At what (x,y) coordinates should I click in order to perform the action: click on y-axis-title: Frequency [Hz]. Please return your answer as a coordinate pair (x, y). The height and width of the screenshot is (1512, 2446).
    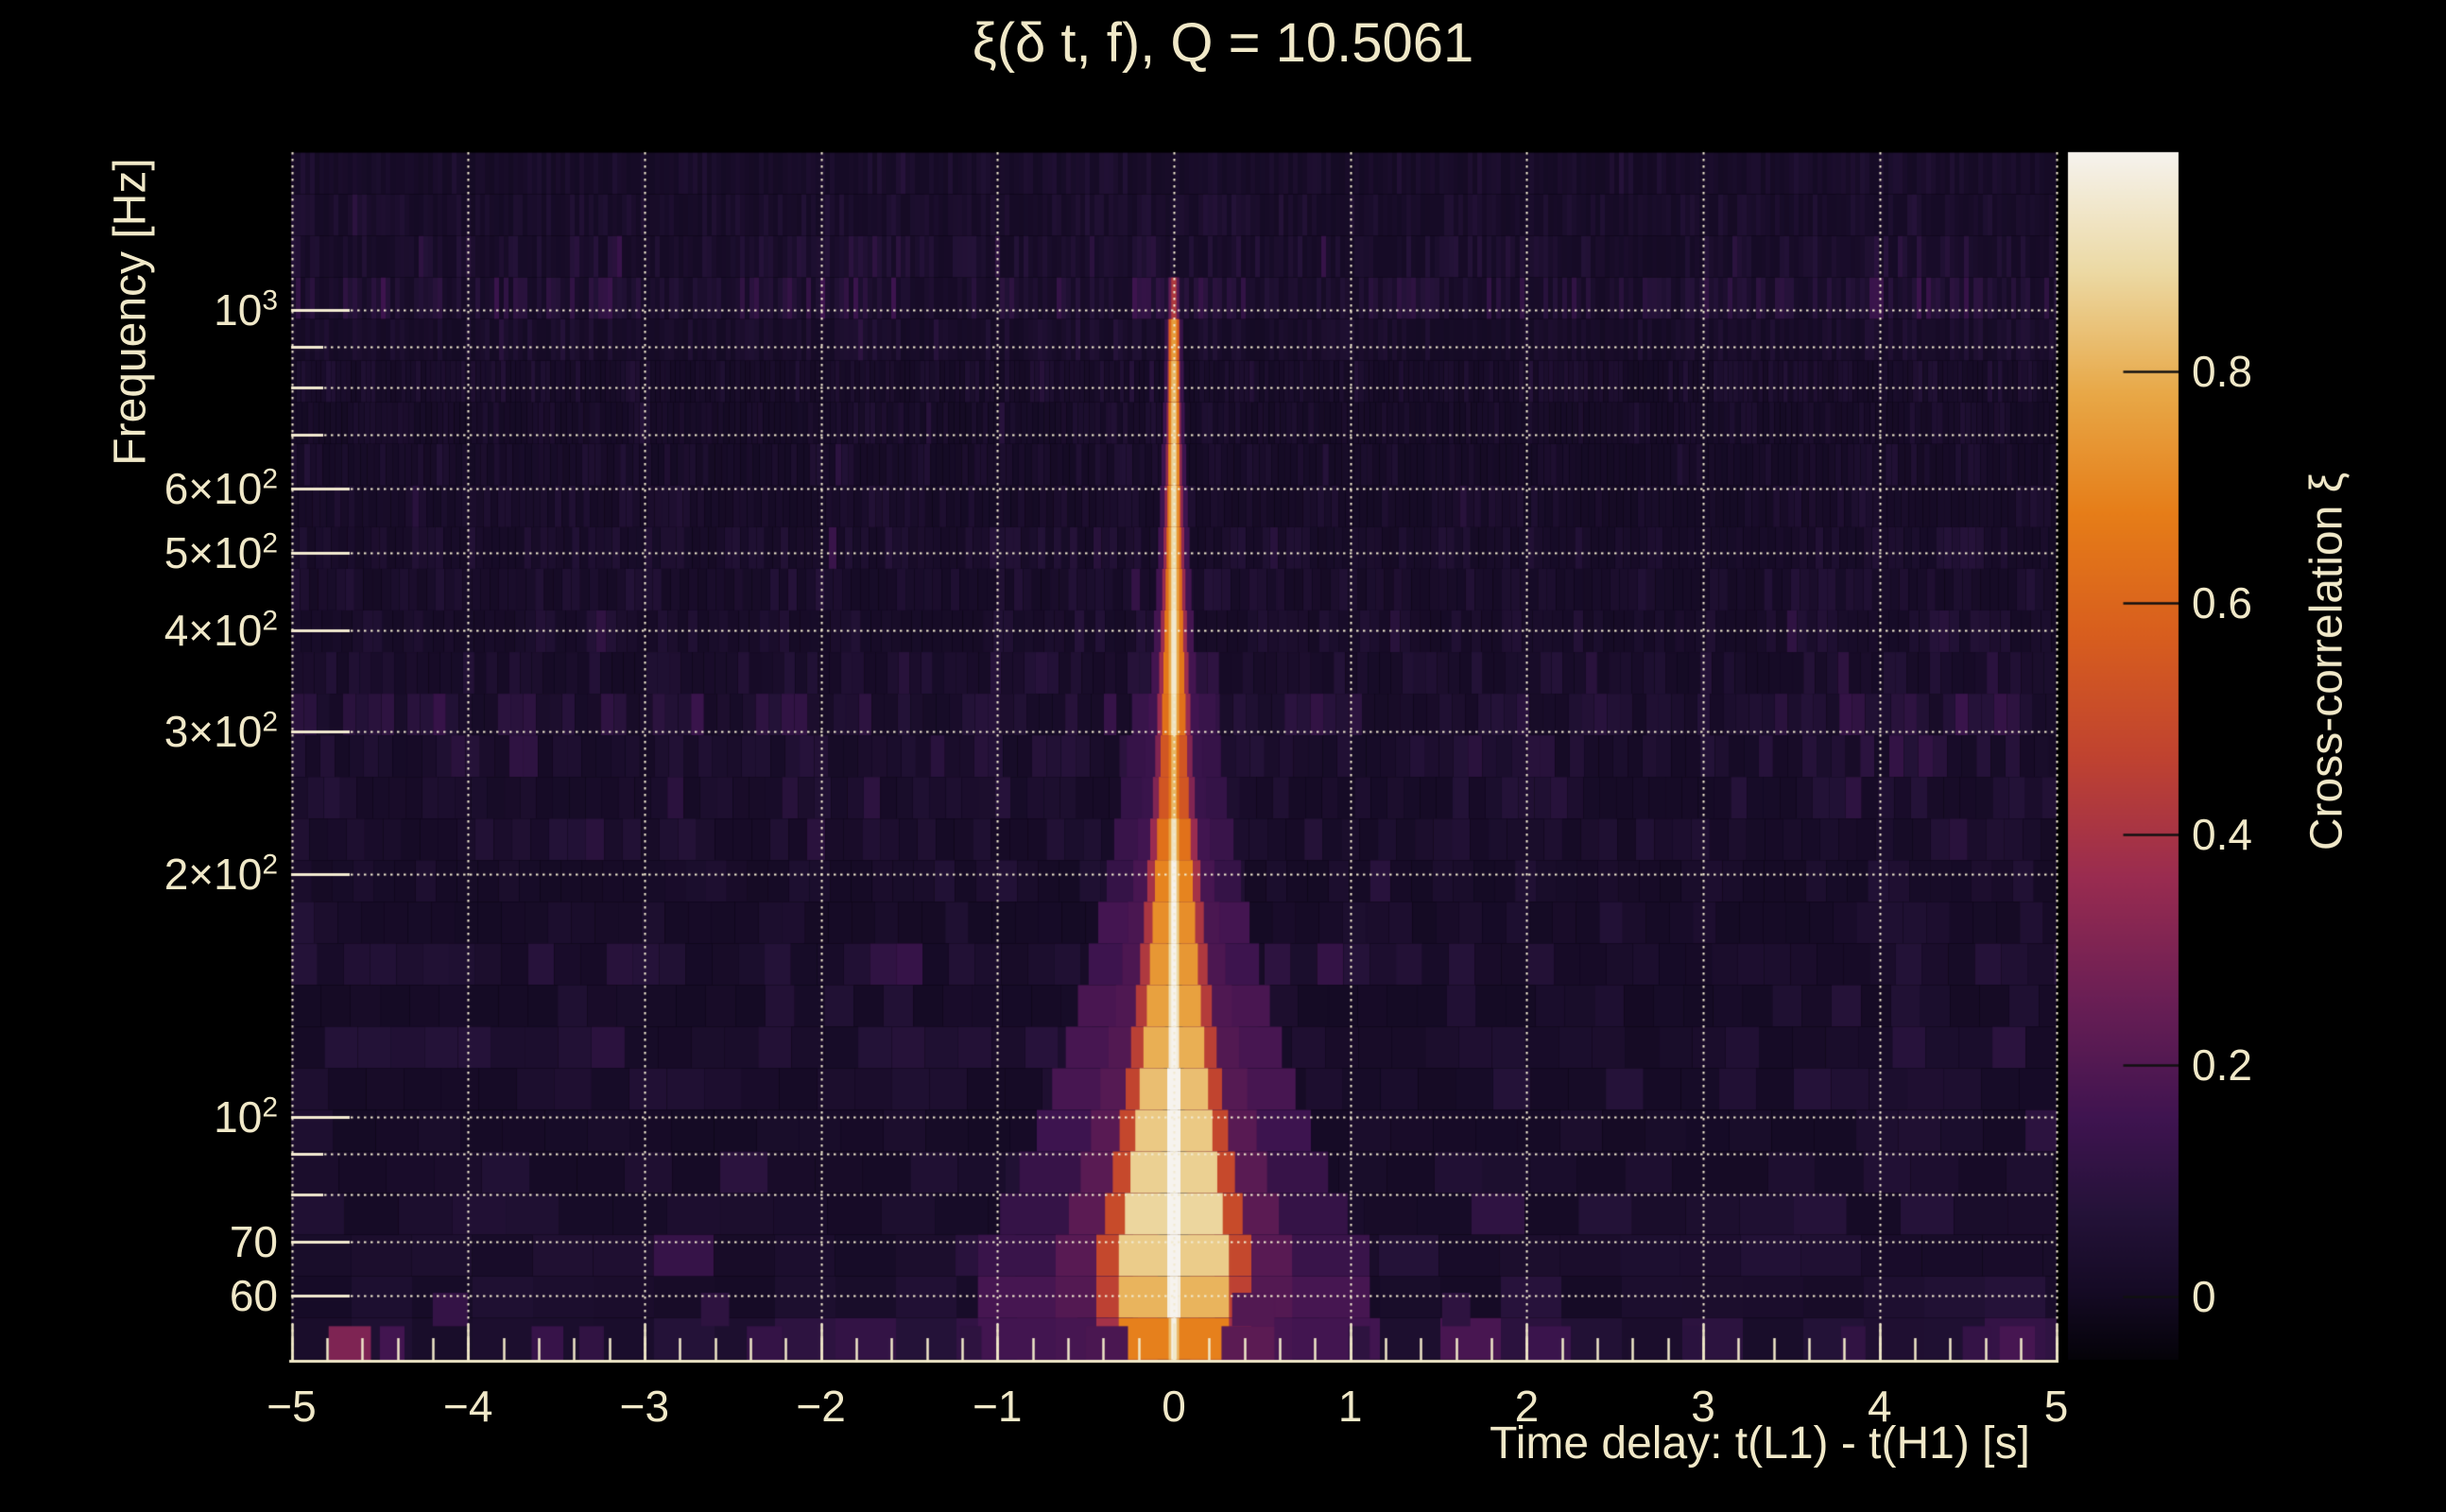
    Looking at the image, I should click on (131, 312).